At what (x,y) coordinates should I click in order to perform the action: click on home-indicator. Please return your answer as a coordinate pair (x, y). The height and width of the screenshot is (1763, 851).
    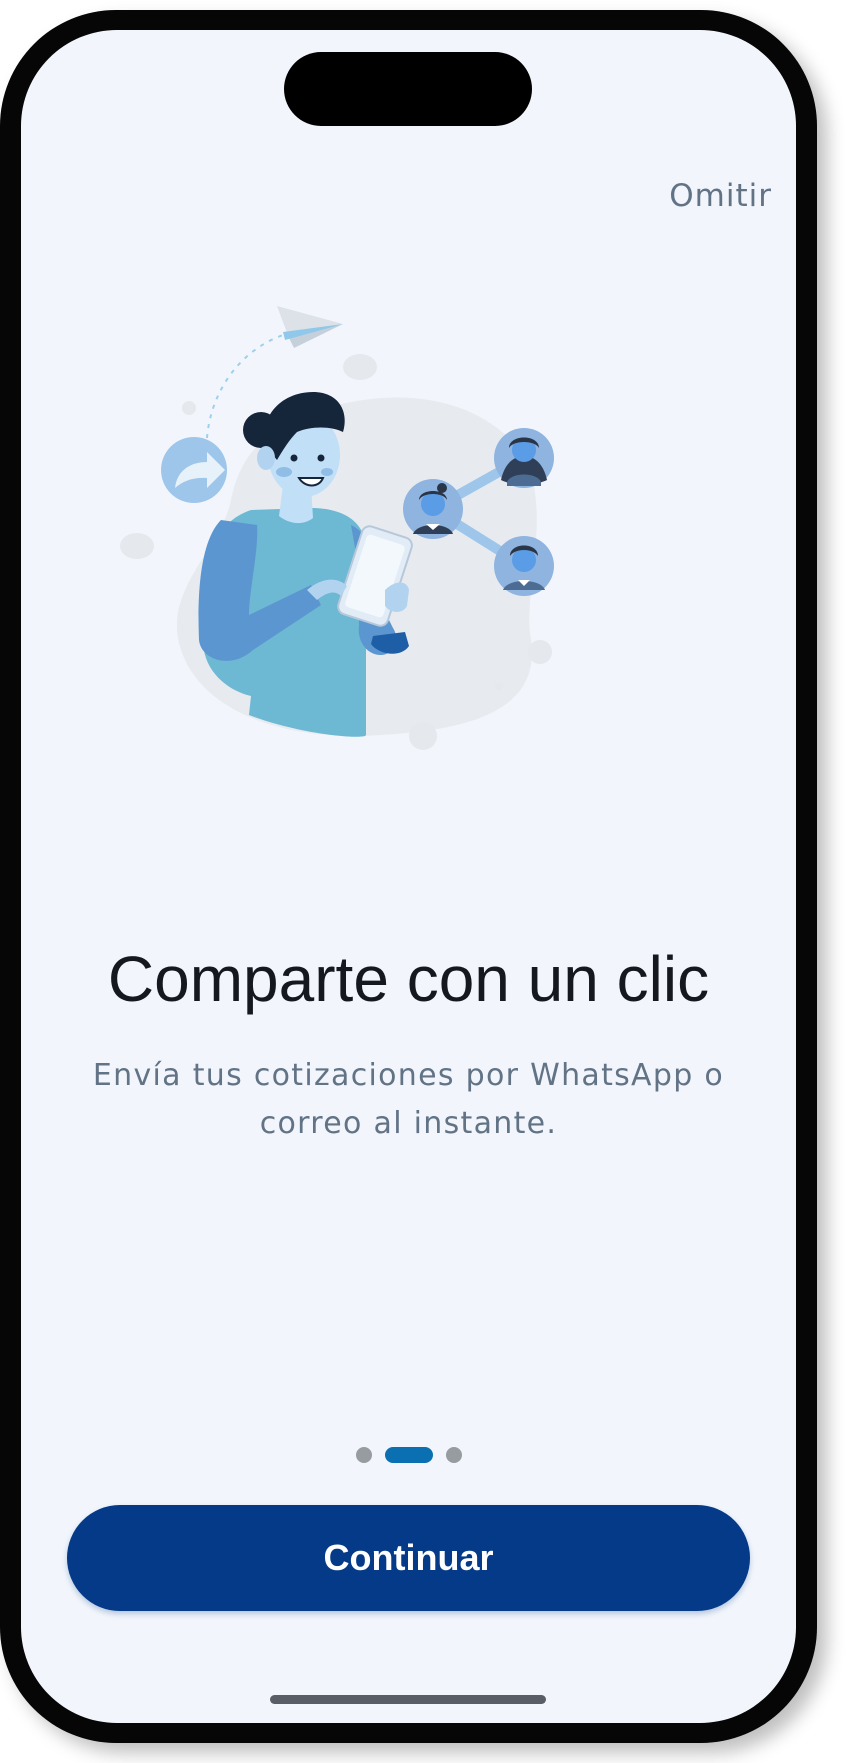
    Looking at the image, I should click on (408, 1699).